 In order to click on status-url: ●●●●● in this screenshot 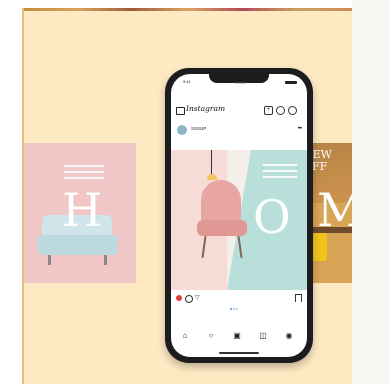, I will do `click(240, 83)`.